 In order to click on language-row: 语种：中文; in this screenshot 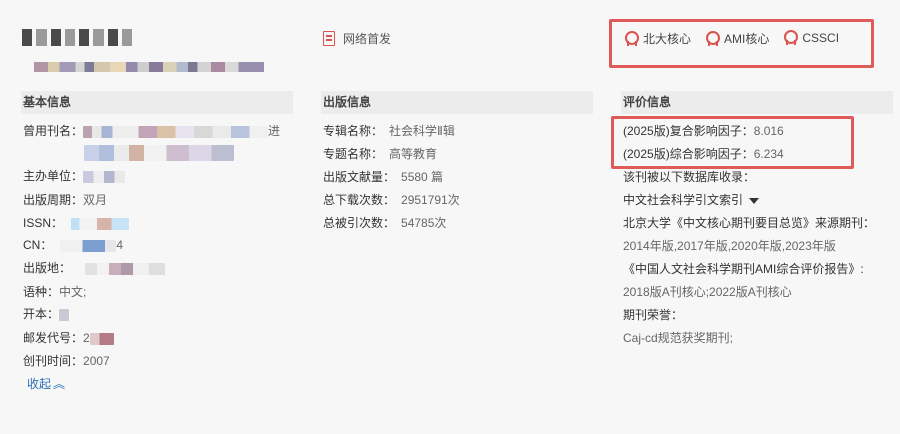, I will do `click(55, 292)`.